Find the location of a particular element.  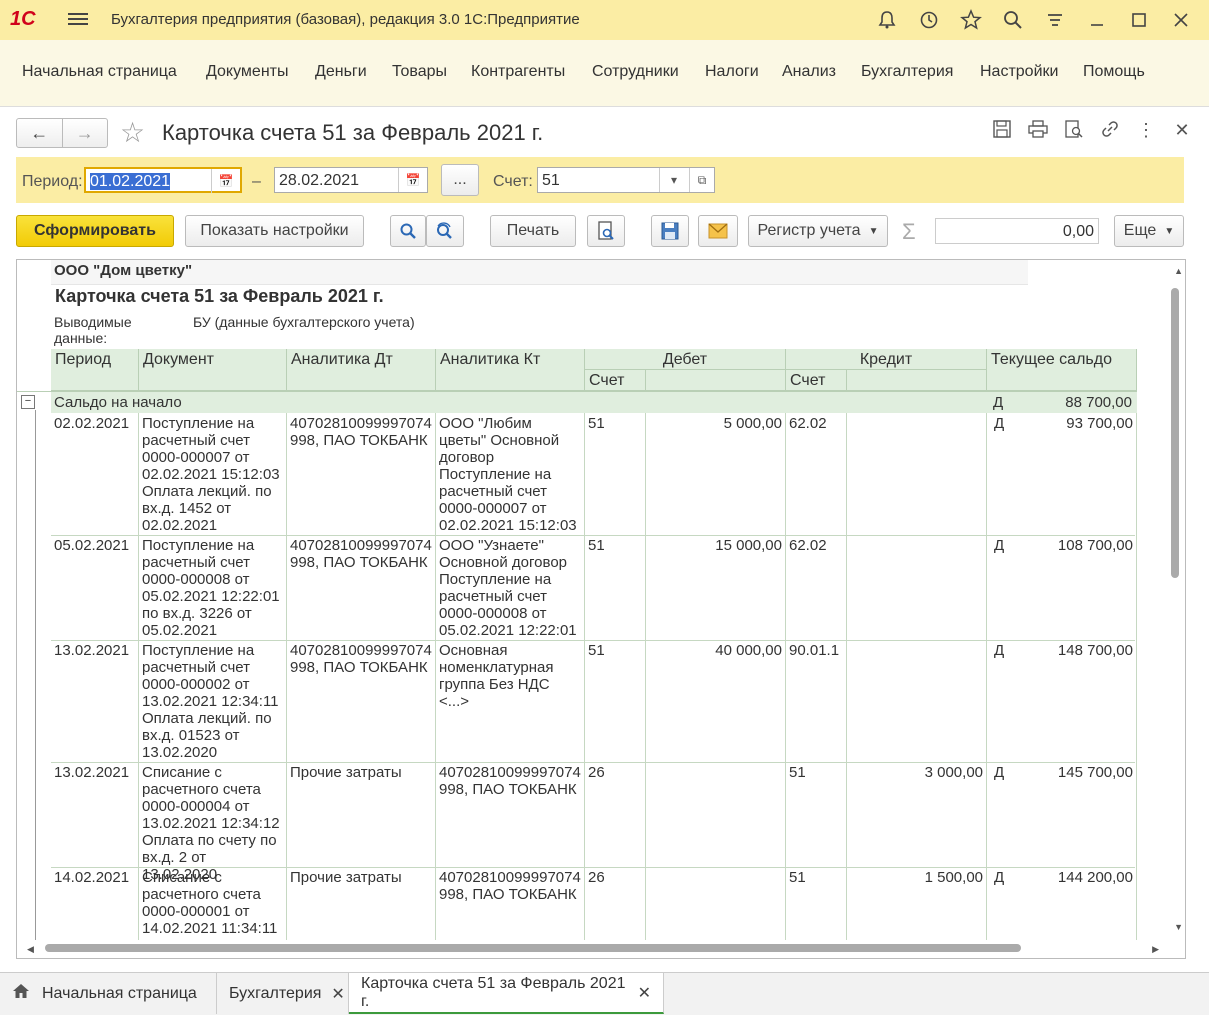

section-money: Деньги is located at coordinates (341, 72).